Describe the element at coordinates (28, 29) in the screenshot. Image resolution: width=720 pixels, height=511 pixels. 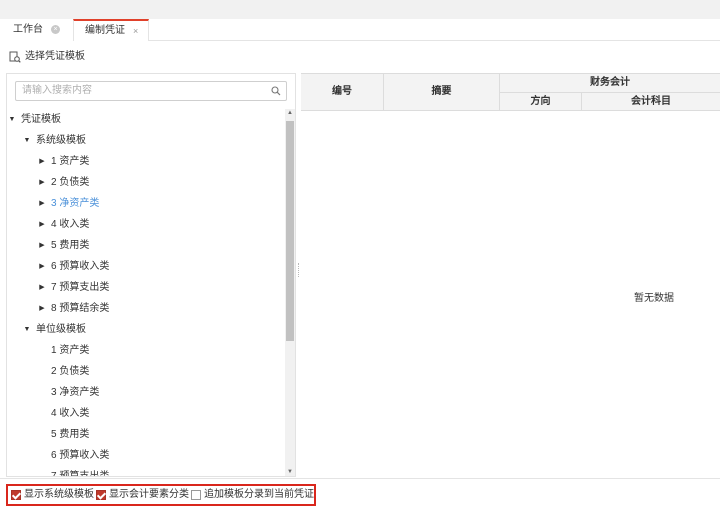
I see `tab-label: 工作台` at that location.